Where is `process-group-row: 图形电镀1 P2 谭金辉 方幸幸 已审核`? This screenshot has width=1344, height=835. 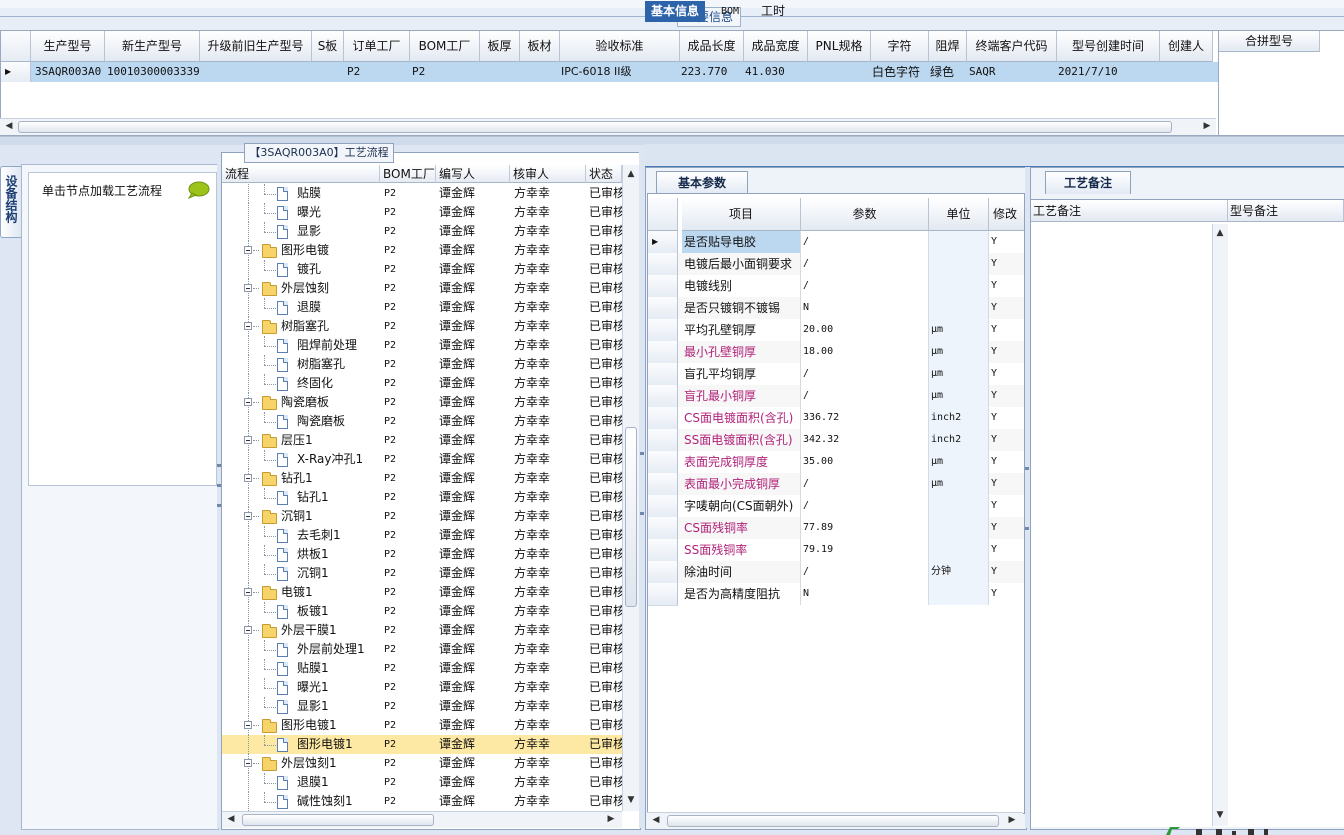
process-group-row: 图形电镀1 P2 谭金辉 方幸幸 已审核 is located at coordinates (422, 725).